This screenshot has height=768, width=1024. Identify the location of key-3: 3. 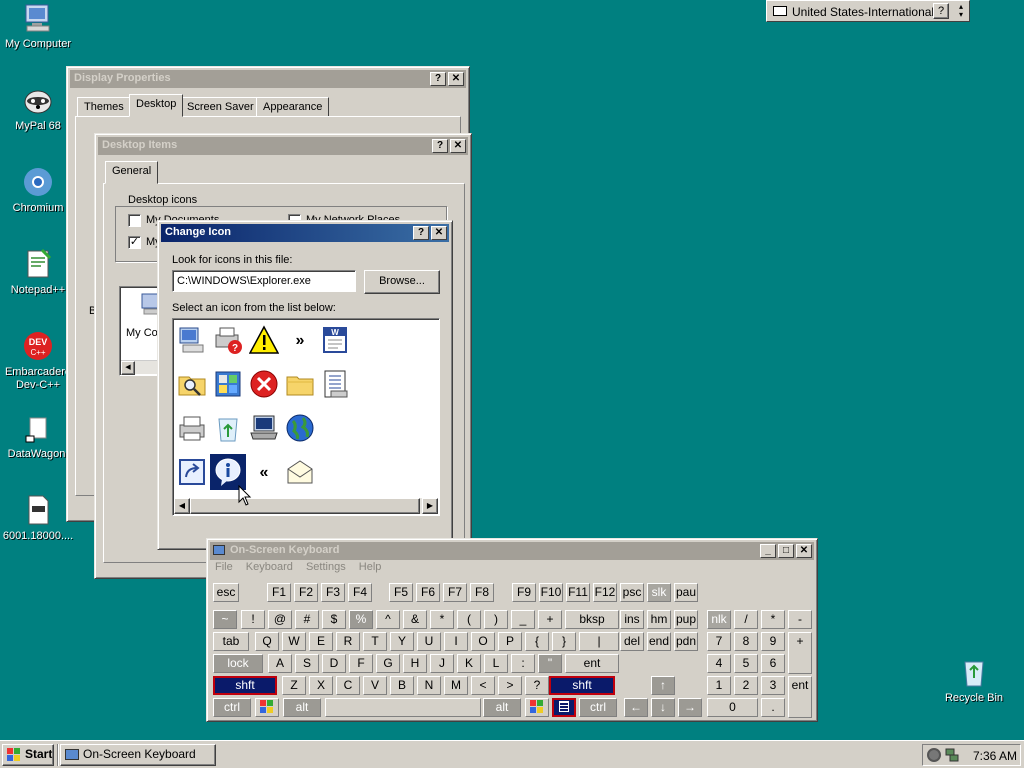
(773, 685).